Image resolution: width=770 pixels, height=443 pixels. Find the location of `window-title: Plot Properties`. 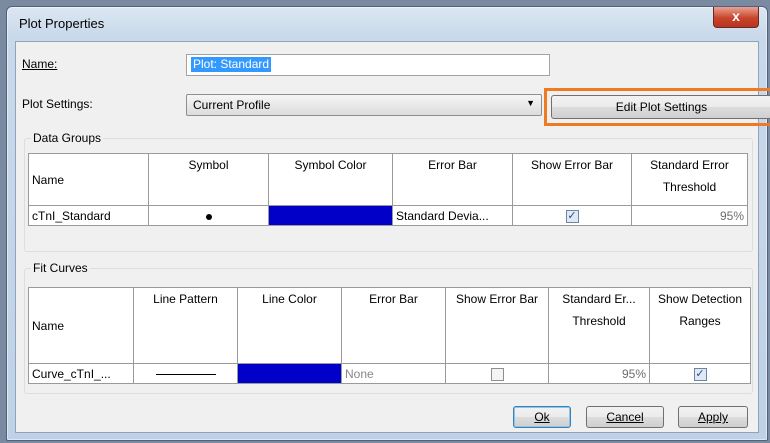

window-title: Plot Properties is located at coordinates (62, 23).